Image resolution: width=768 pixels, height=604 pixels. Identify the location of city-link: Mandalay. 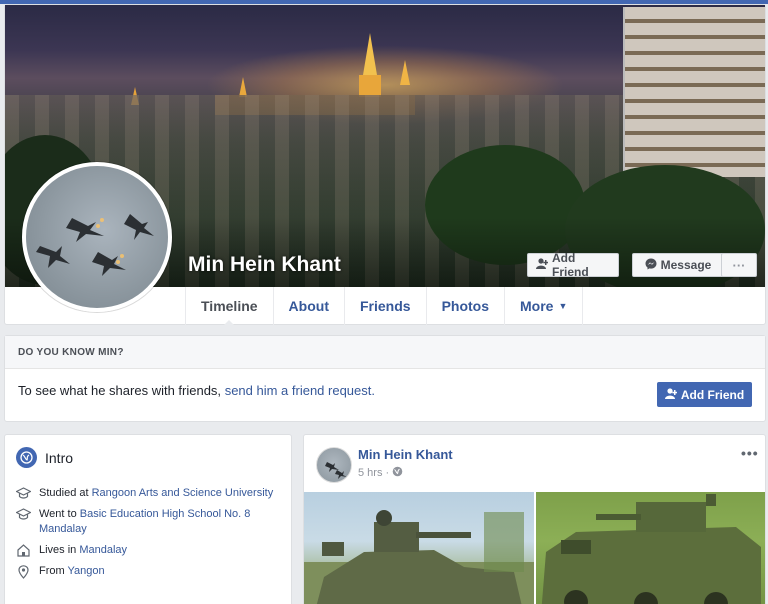
(103, 550).